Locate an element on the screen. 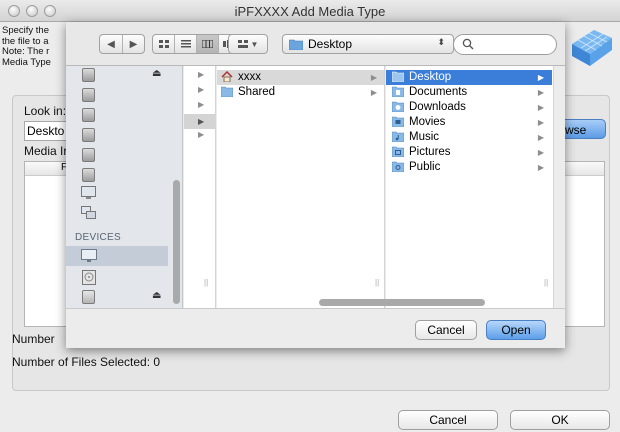 The height and width of the screenshot is (432, 620). location-label: Desktop is located at coordinates (330, 44).